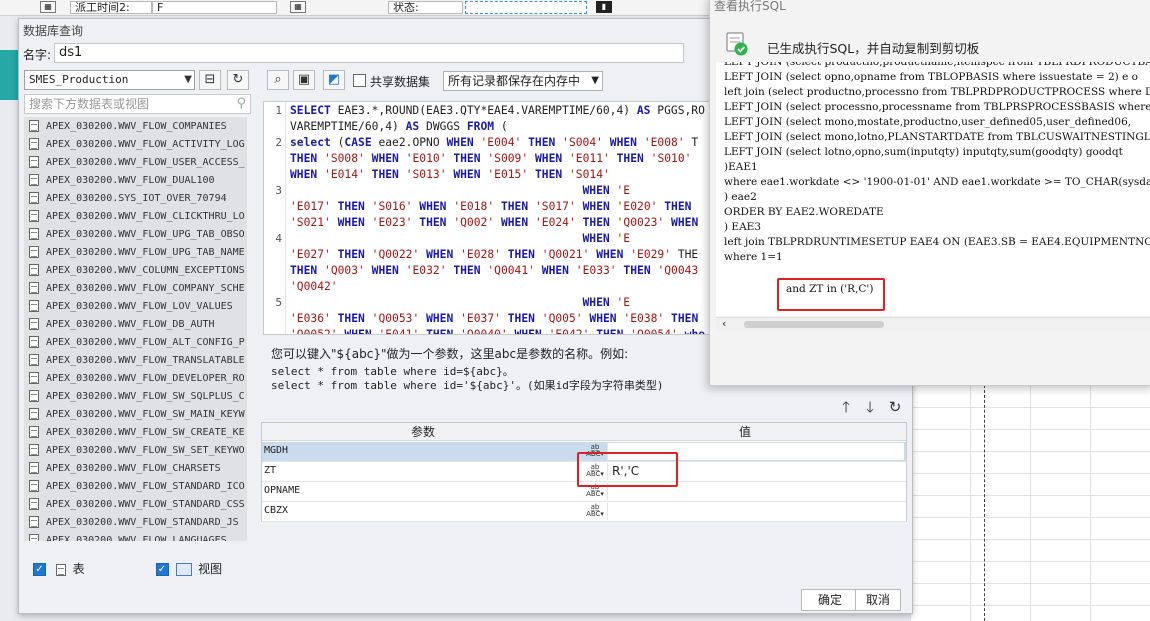 The height and width of the screenshot is (621, 1150). Describe the element at coordinates (846, 408) in the screenshot. I see `move-up-icon: 🡑` at that location.